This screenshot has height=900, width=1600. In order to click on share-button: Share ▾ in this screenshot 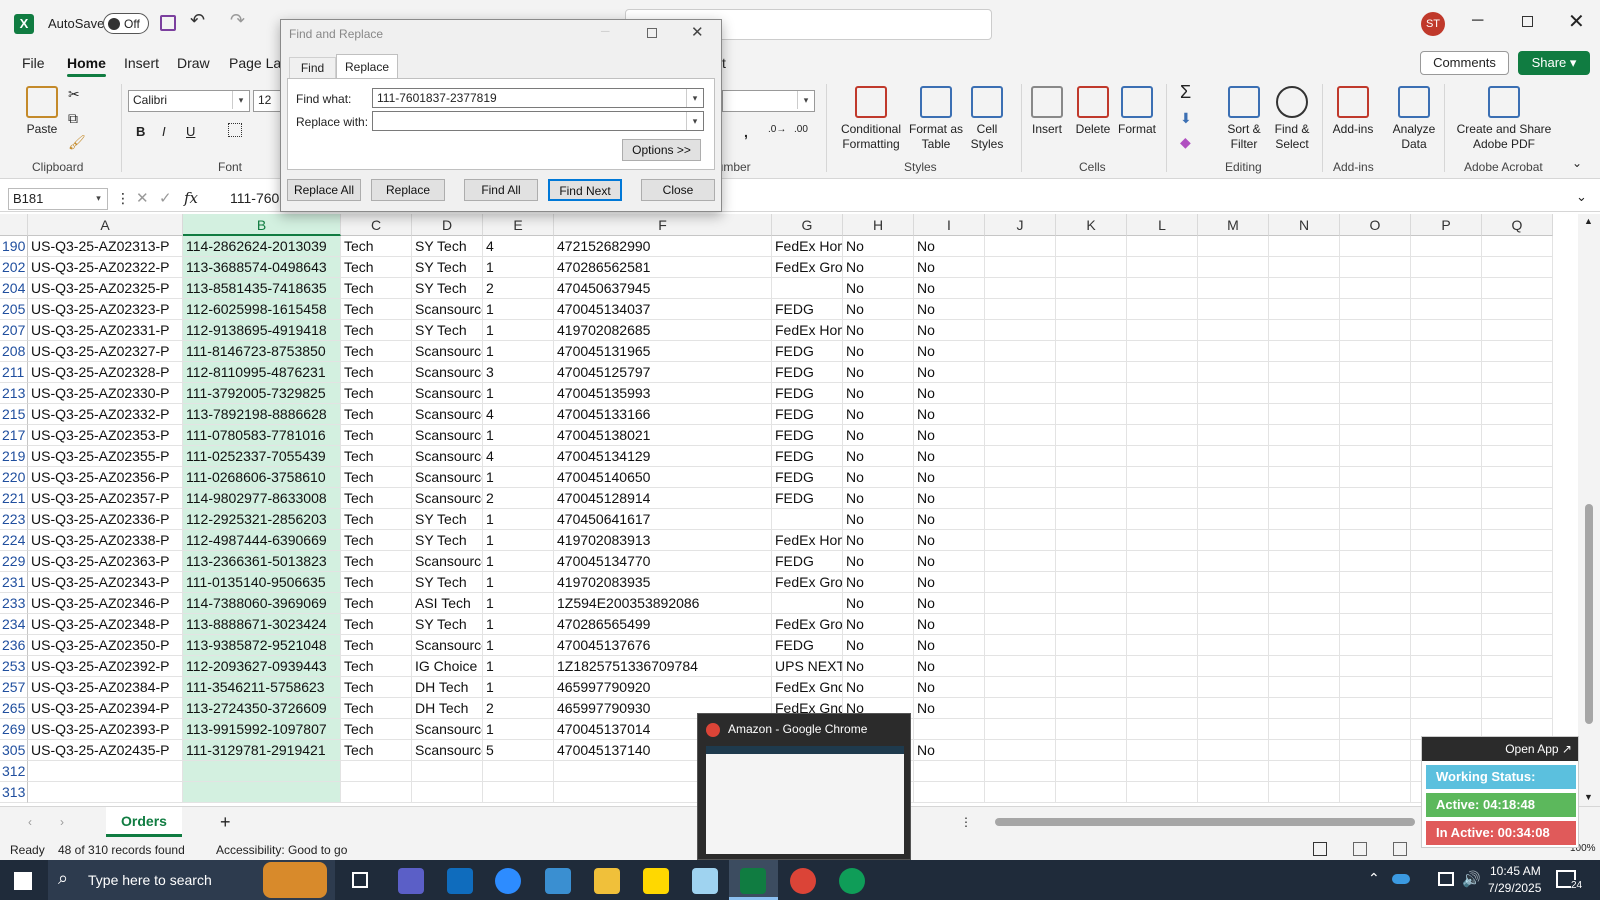, I will do `click(1554, 63)`.